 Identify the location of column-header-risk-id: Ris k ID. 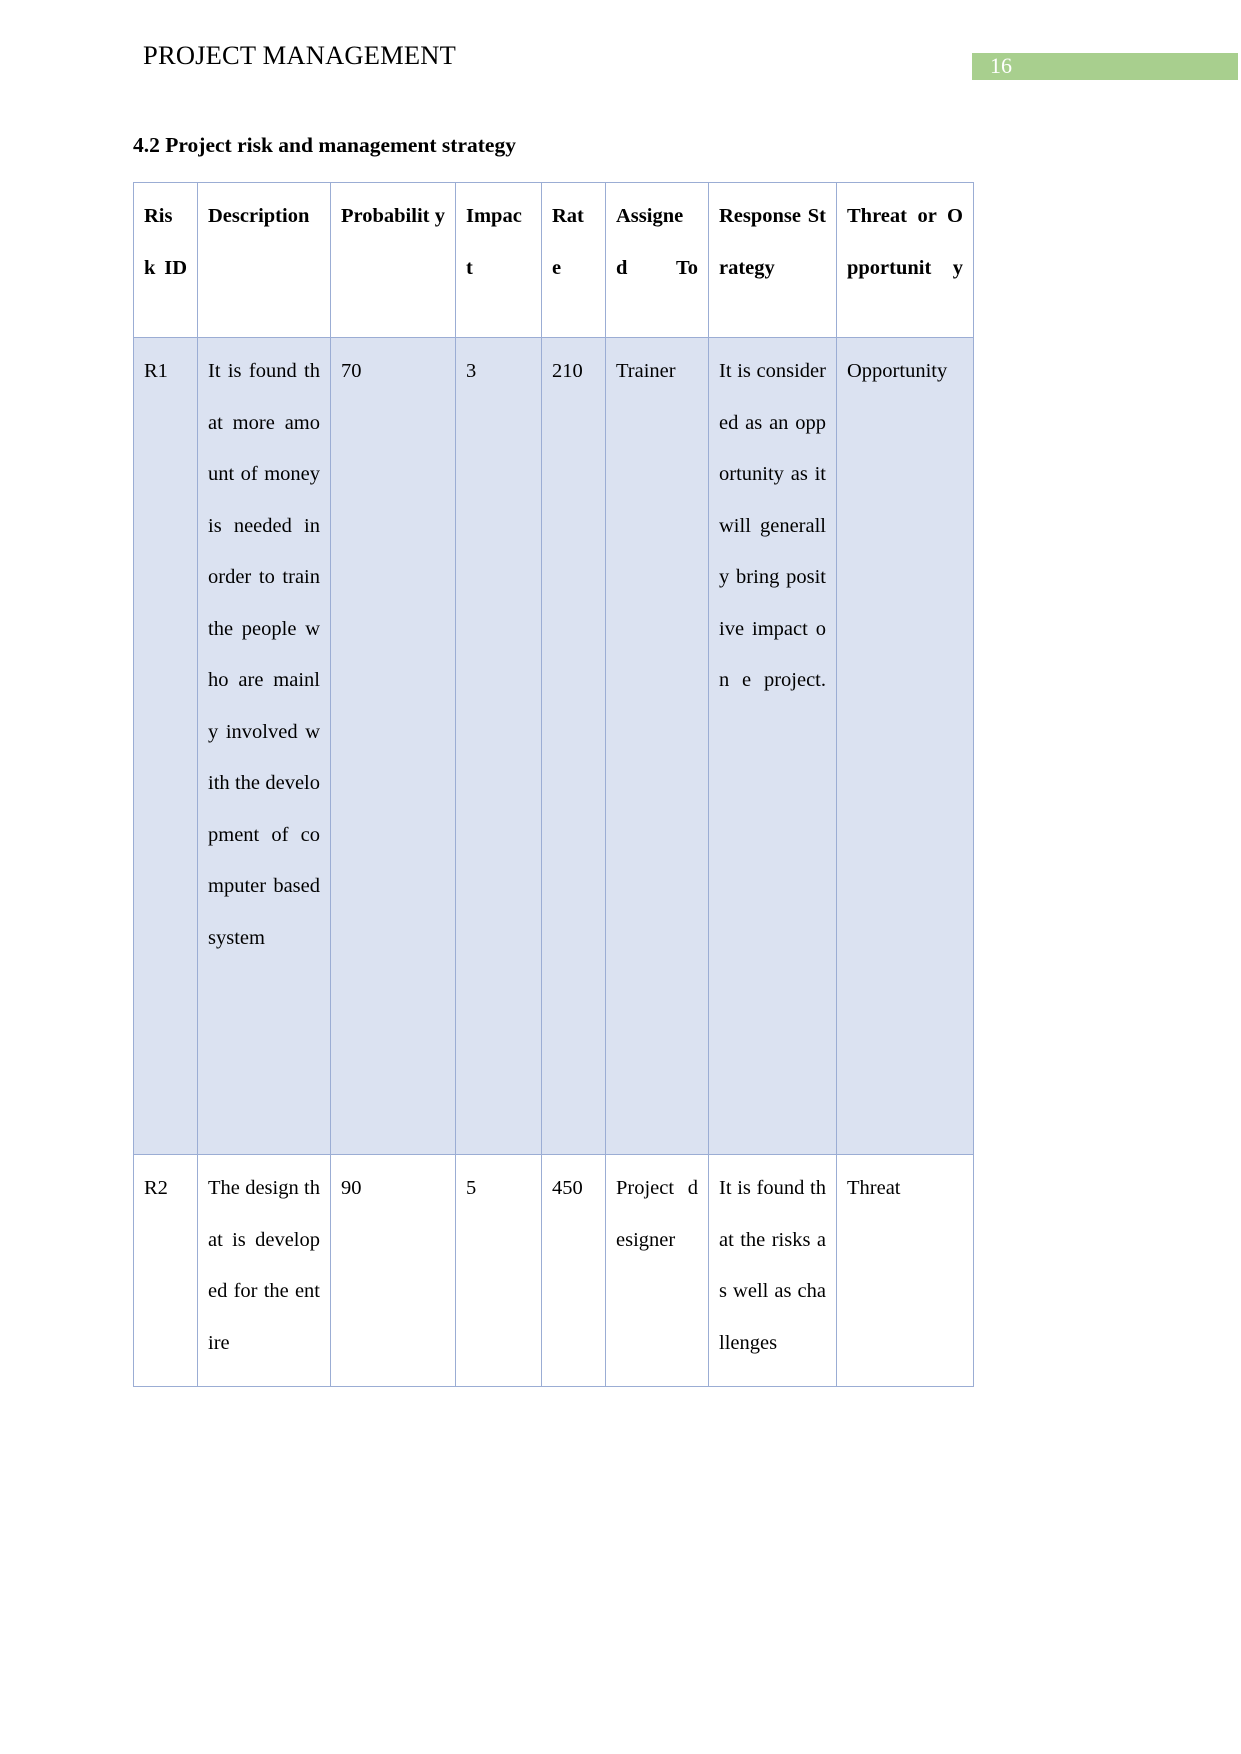
(165, 260).